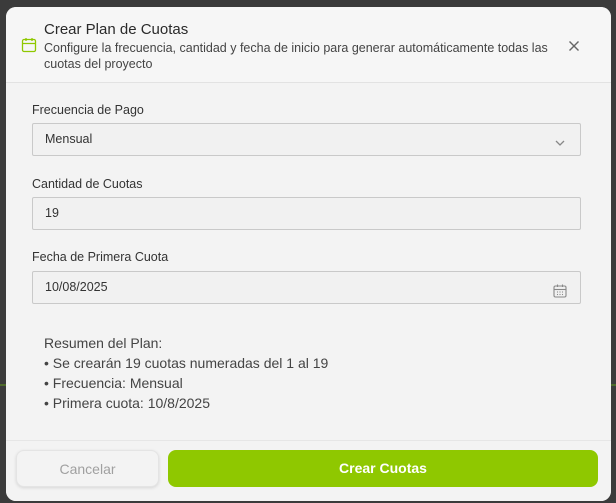 This screenshot has height=503, width=616. Describe the element at coordinates (88, 110) in the screenshot. I see `frequency-label: Frecuencia de Pago` at that location.